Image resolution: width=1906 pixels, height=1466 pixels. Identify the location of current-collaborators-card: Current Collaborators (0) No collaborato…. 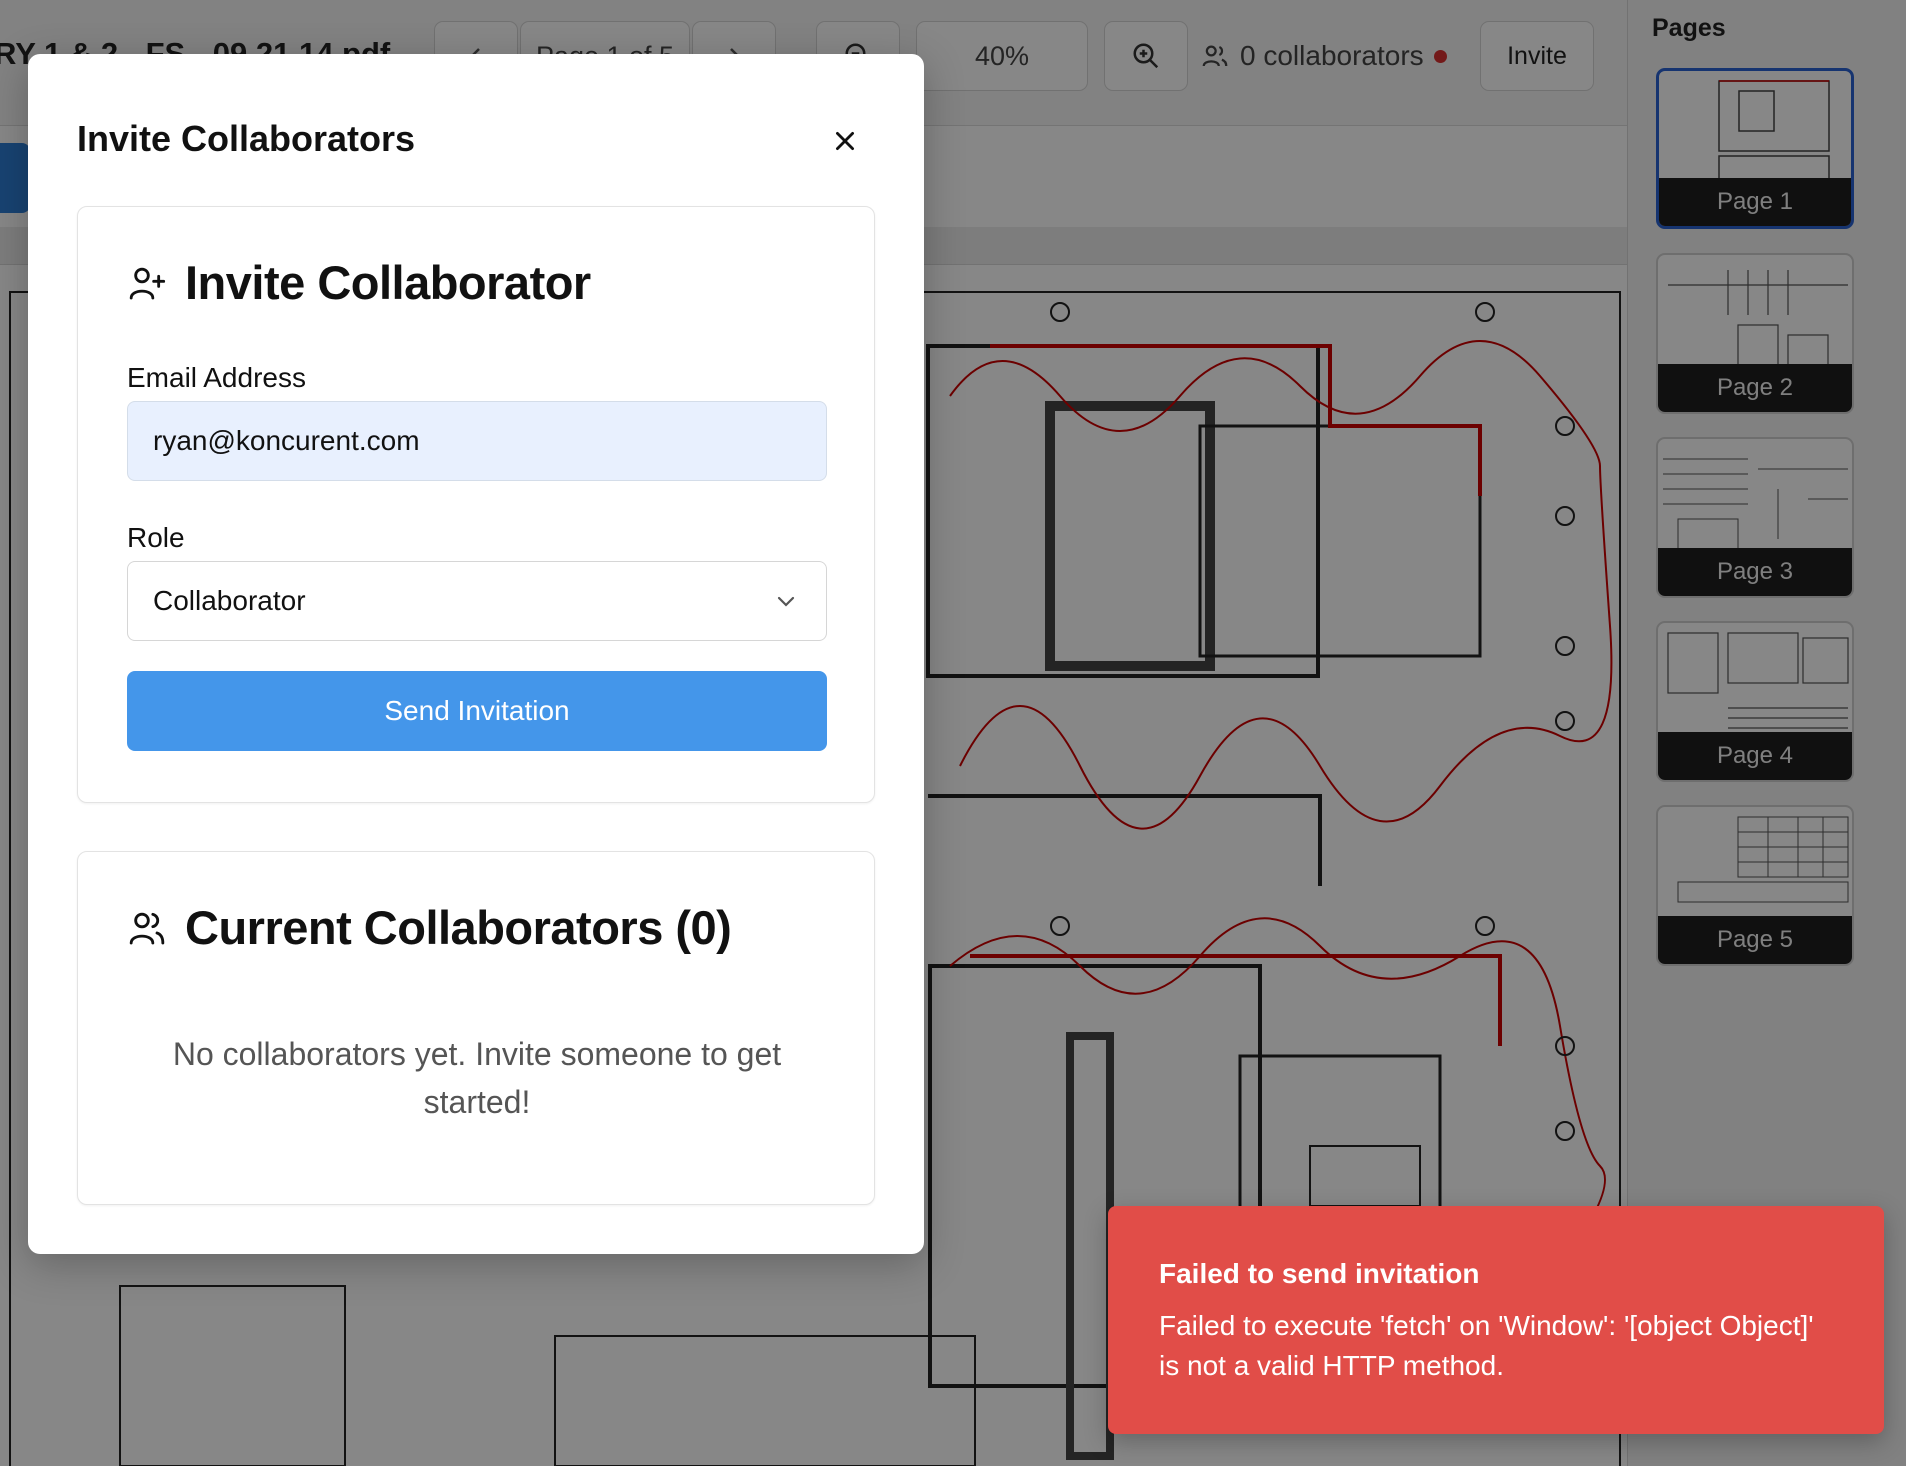
(476, 1028).